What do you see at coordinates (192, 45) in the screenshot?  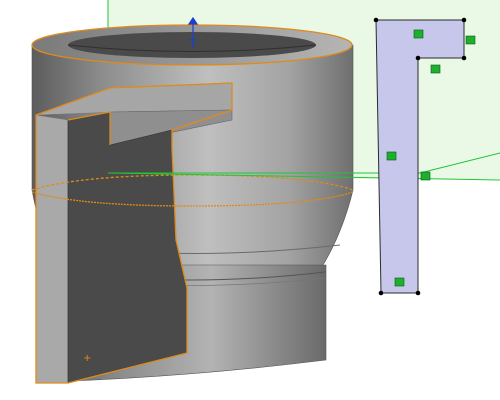 I see `bore-opening` at bounding box center [192, 45].